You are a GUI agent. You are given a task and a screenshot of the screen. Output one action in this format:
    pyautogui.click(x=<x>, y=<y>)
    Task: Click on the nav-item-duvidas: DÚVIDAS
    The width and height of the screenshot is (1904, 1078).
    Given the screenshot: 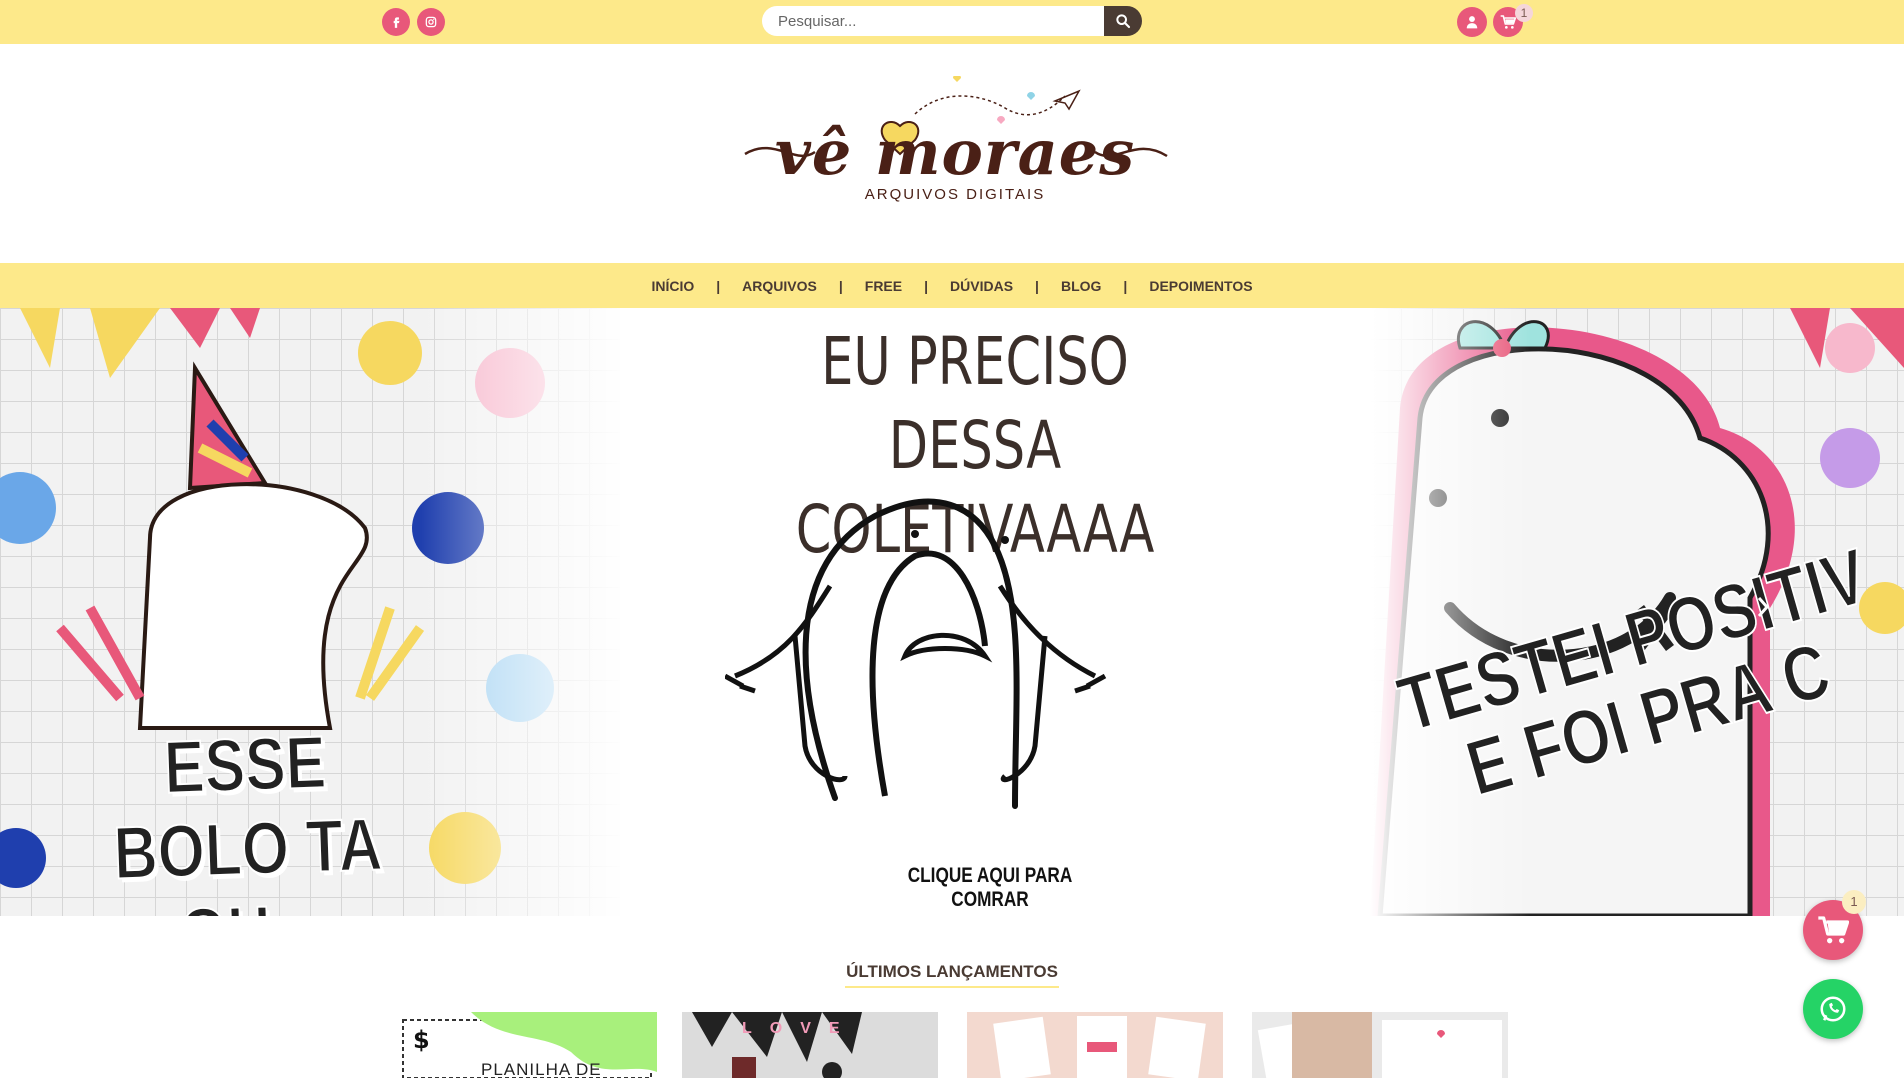 What is the action you would take?
    pyautogui.click(x=981, y=286)
    